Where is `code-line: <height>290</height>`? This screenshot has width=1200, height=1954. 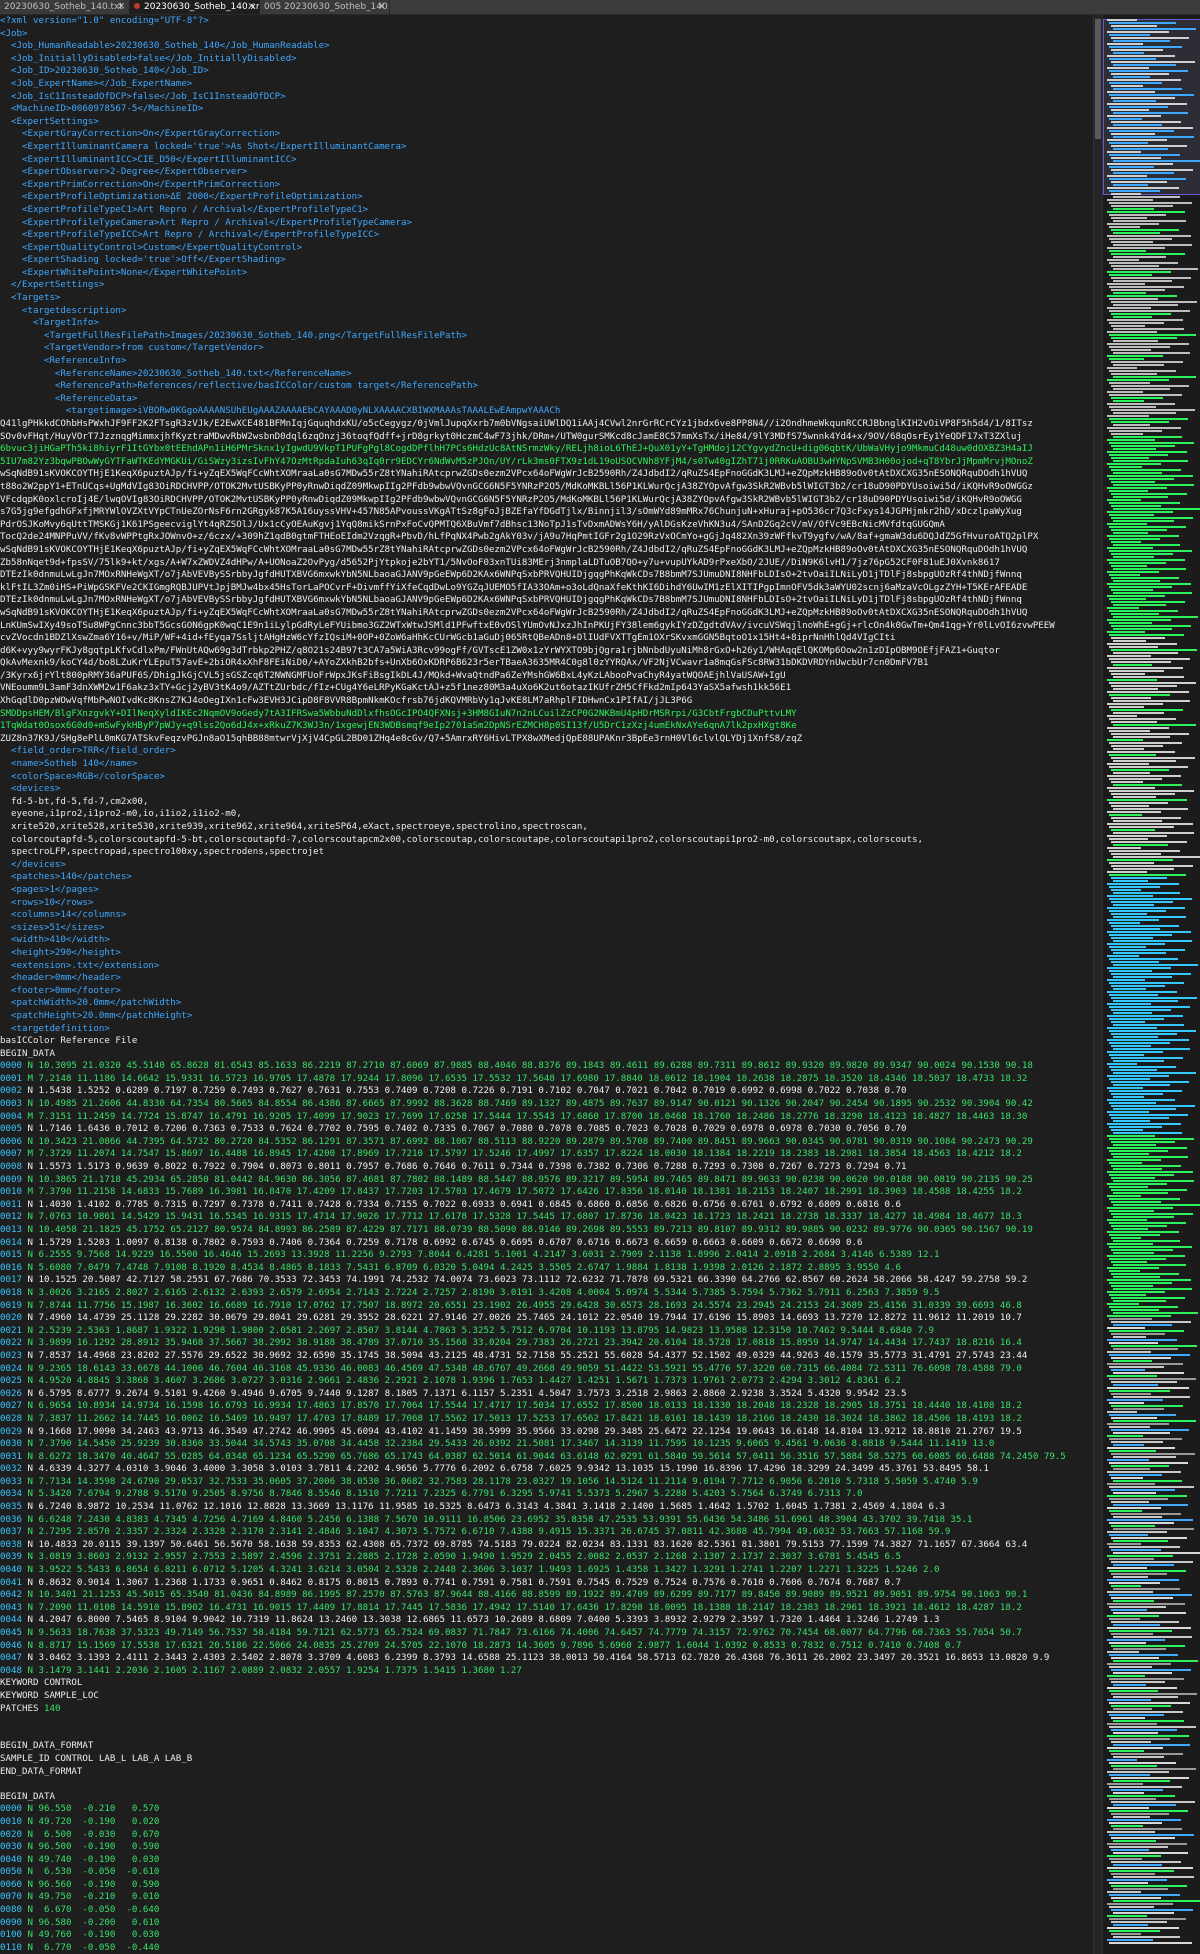 code-line: <height>290</height> is located at coordinates (60, 952).